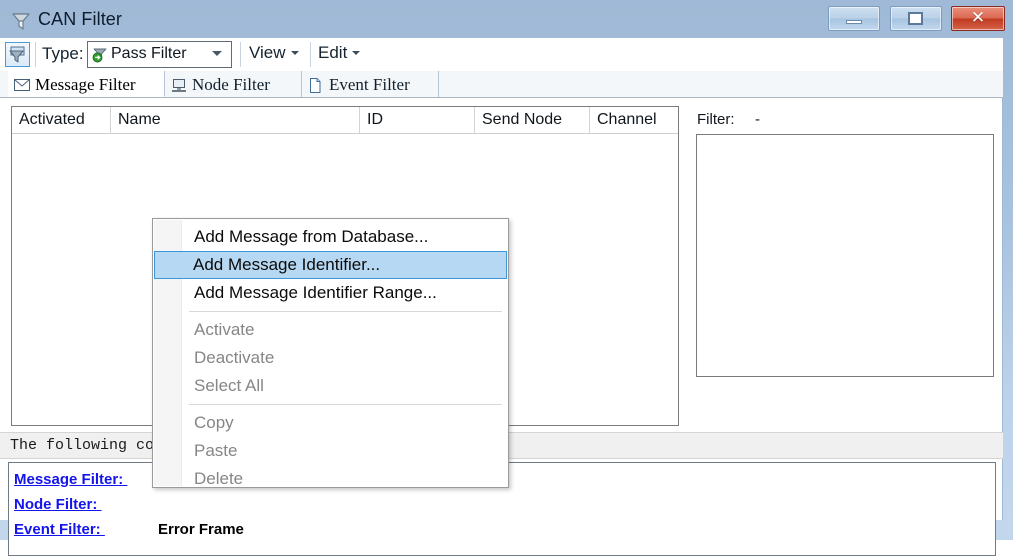 This screenshot has height=556, width=1013. What do you see at coordinates (330, 330) in the screenshot?
I see `menu-item-activate: Activate` at bounding box center [330, 330].